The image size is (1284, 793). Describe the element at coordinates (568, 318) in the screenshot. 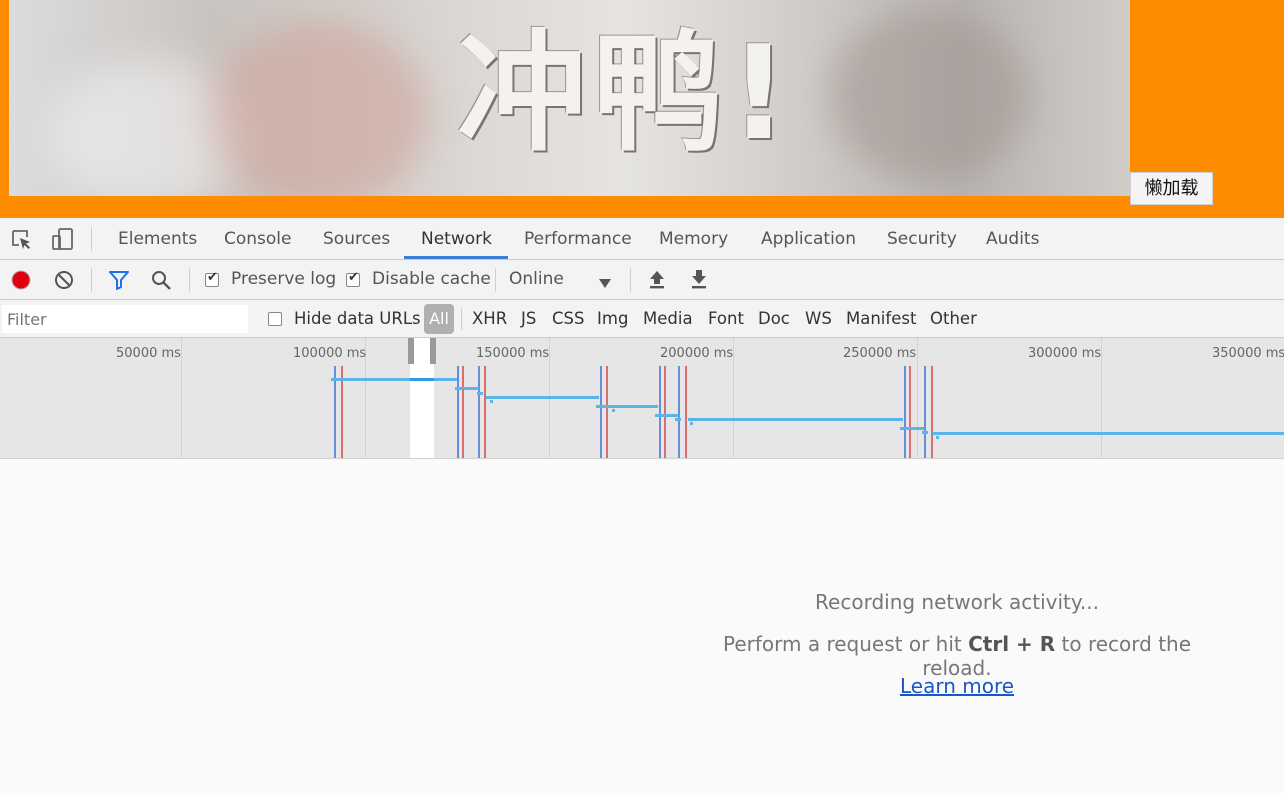

I see `filter-type-css: CSS` at that location.